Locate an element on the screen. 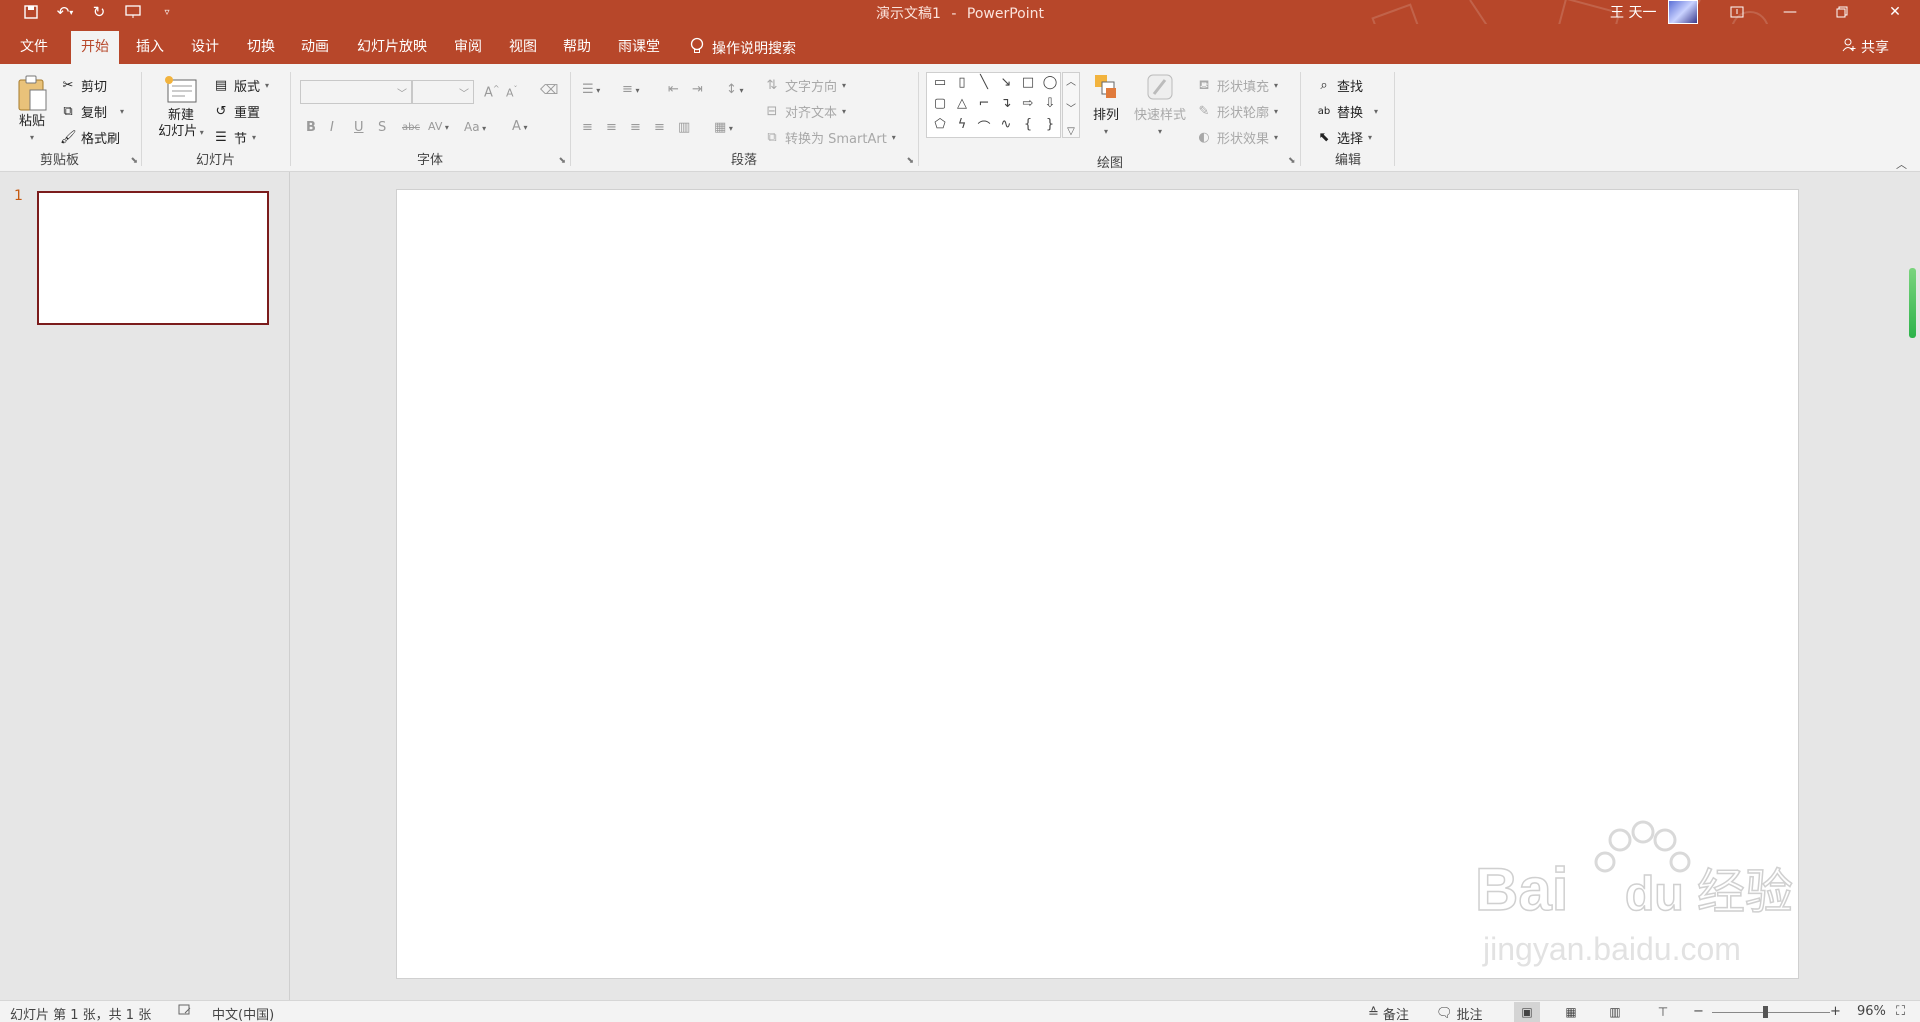 This screenshot has width=1920, height=1022. format-painter-button: 🖌 格式刷 is located at coordinates (90, 138).